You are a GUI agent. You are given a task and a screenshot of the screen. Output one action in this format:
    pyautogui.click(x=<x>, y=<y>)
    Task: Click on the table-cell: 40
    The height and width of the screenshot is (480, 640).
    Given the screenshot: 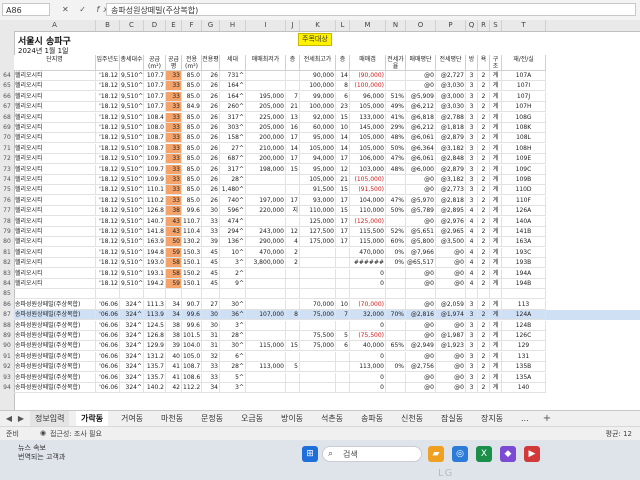 What is the action you would take?
    pyautogui.click(x=174, y=356)
    